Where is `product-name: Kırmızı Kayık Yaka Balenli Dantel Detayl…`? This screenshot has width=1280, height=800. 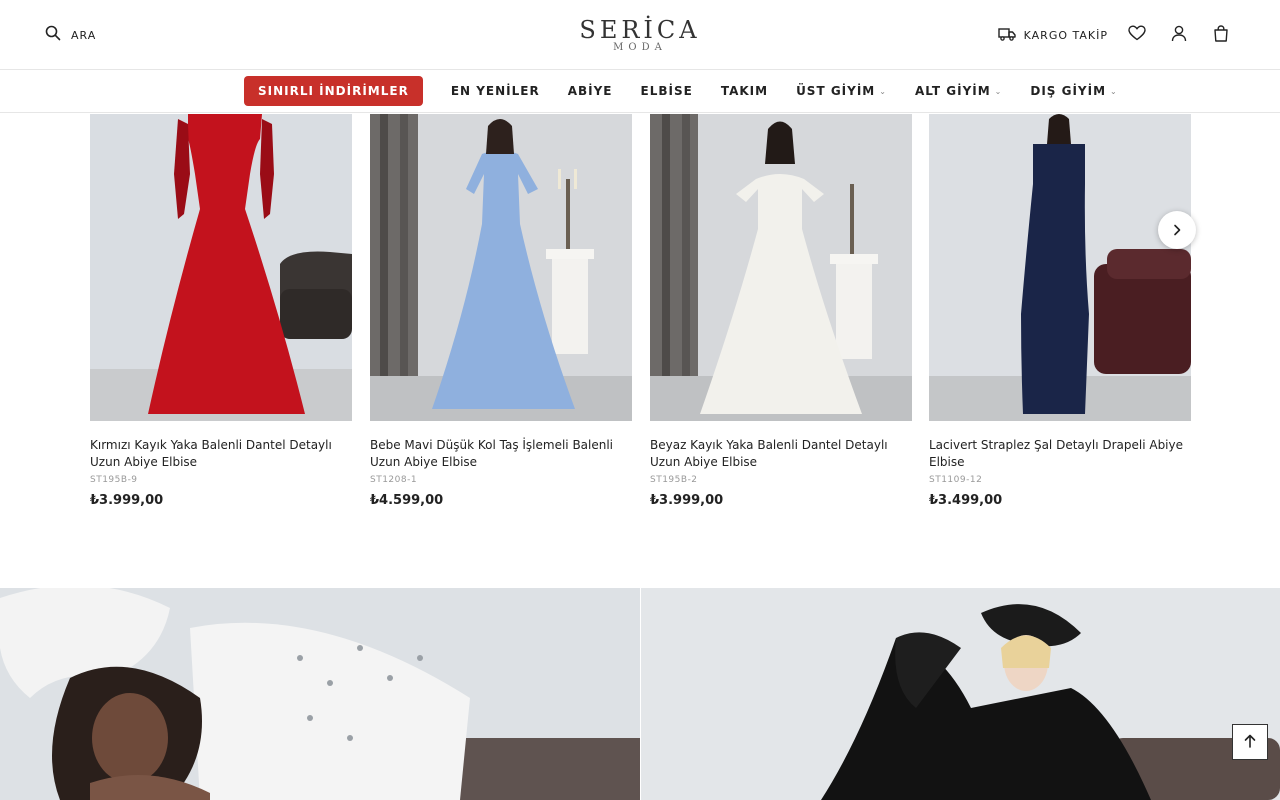
product-name: Kırmızı Kayık Yaka Balenli Dantel Detayl… is located at coordinates (221, 454).